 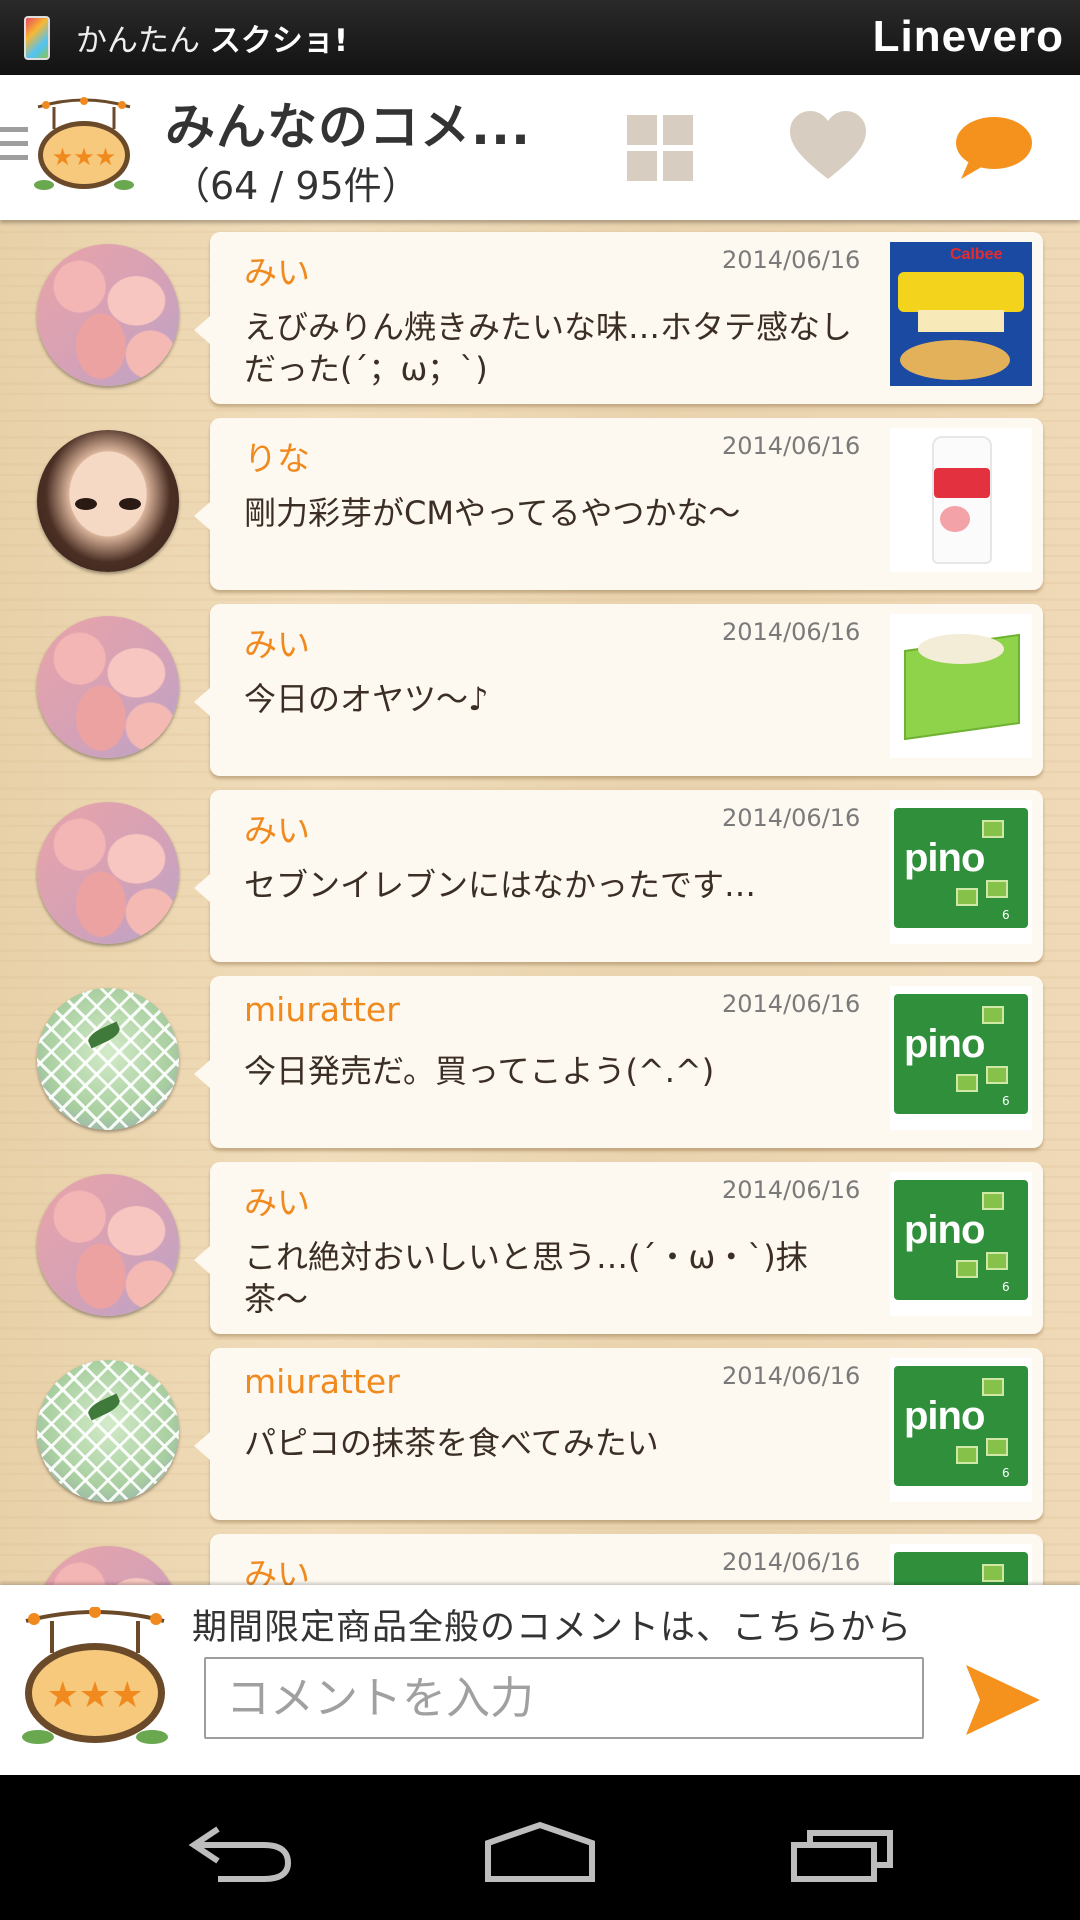 What do you see at coordinates (526, 1278) in the screenshot?
I see `comment-text: これ絶対おいしいと思う…(´・ω・`)抹茶〜` at bounding box center [526, 1278].